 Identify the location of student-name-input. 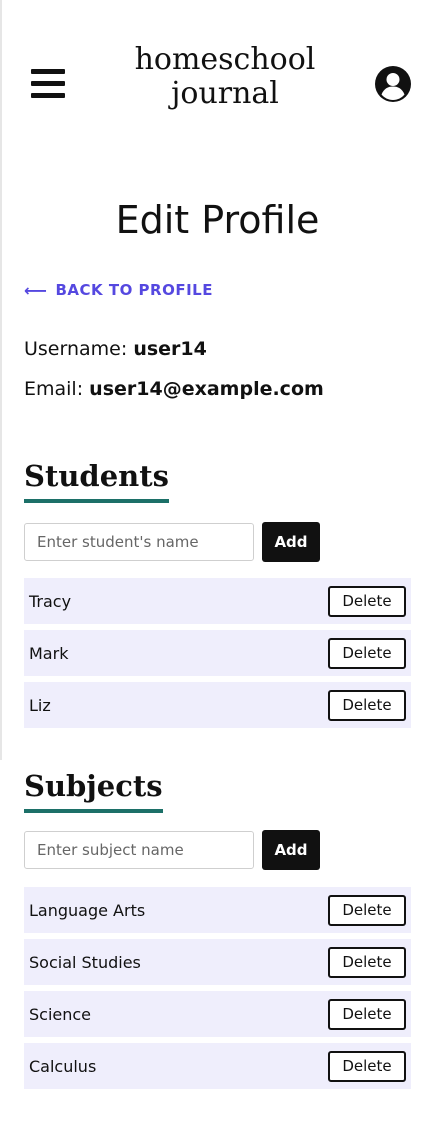
(139, 542).